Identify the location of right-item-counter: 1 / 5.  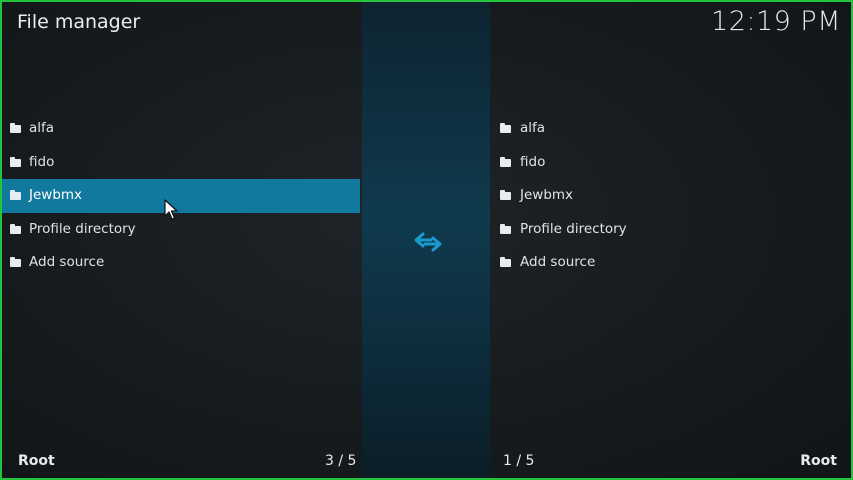
(519, 461).